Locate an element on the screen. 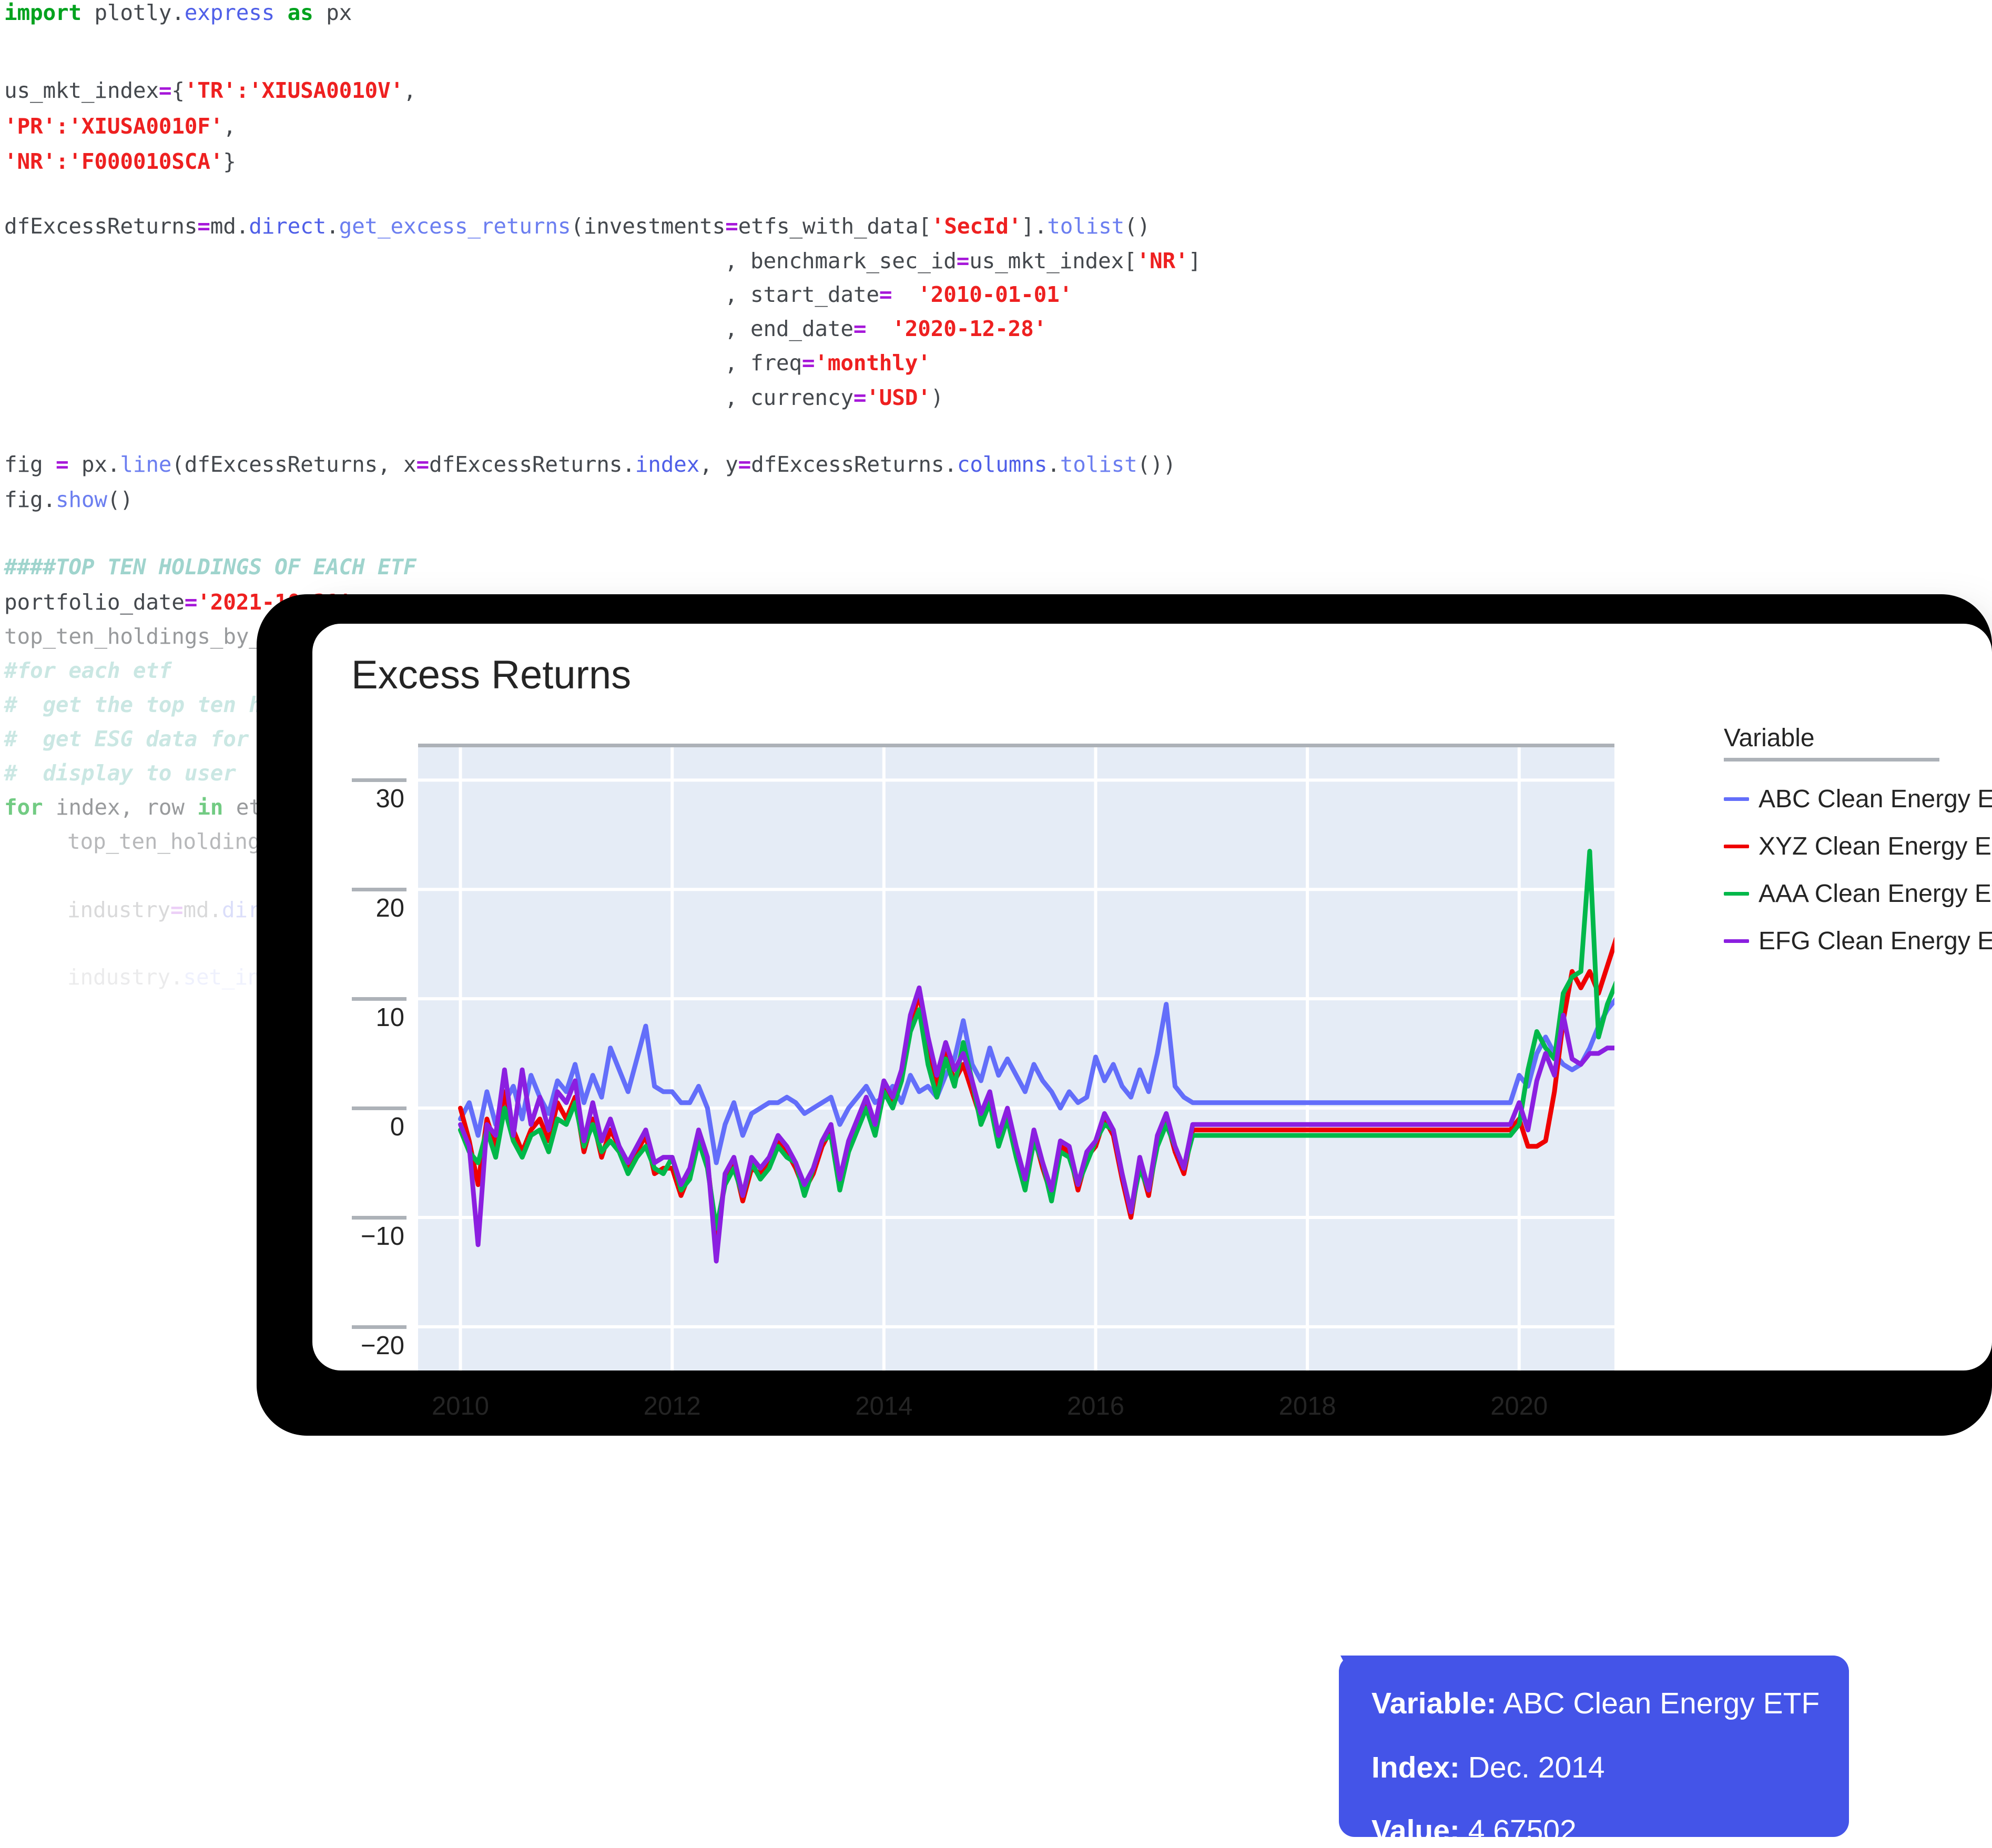 The image size is (1992, 1848). code-line: #for each etf is located at coordinates (88, 671).